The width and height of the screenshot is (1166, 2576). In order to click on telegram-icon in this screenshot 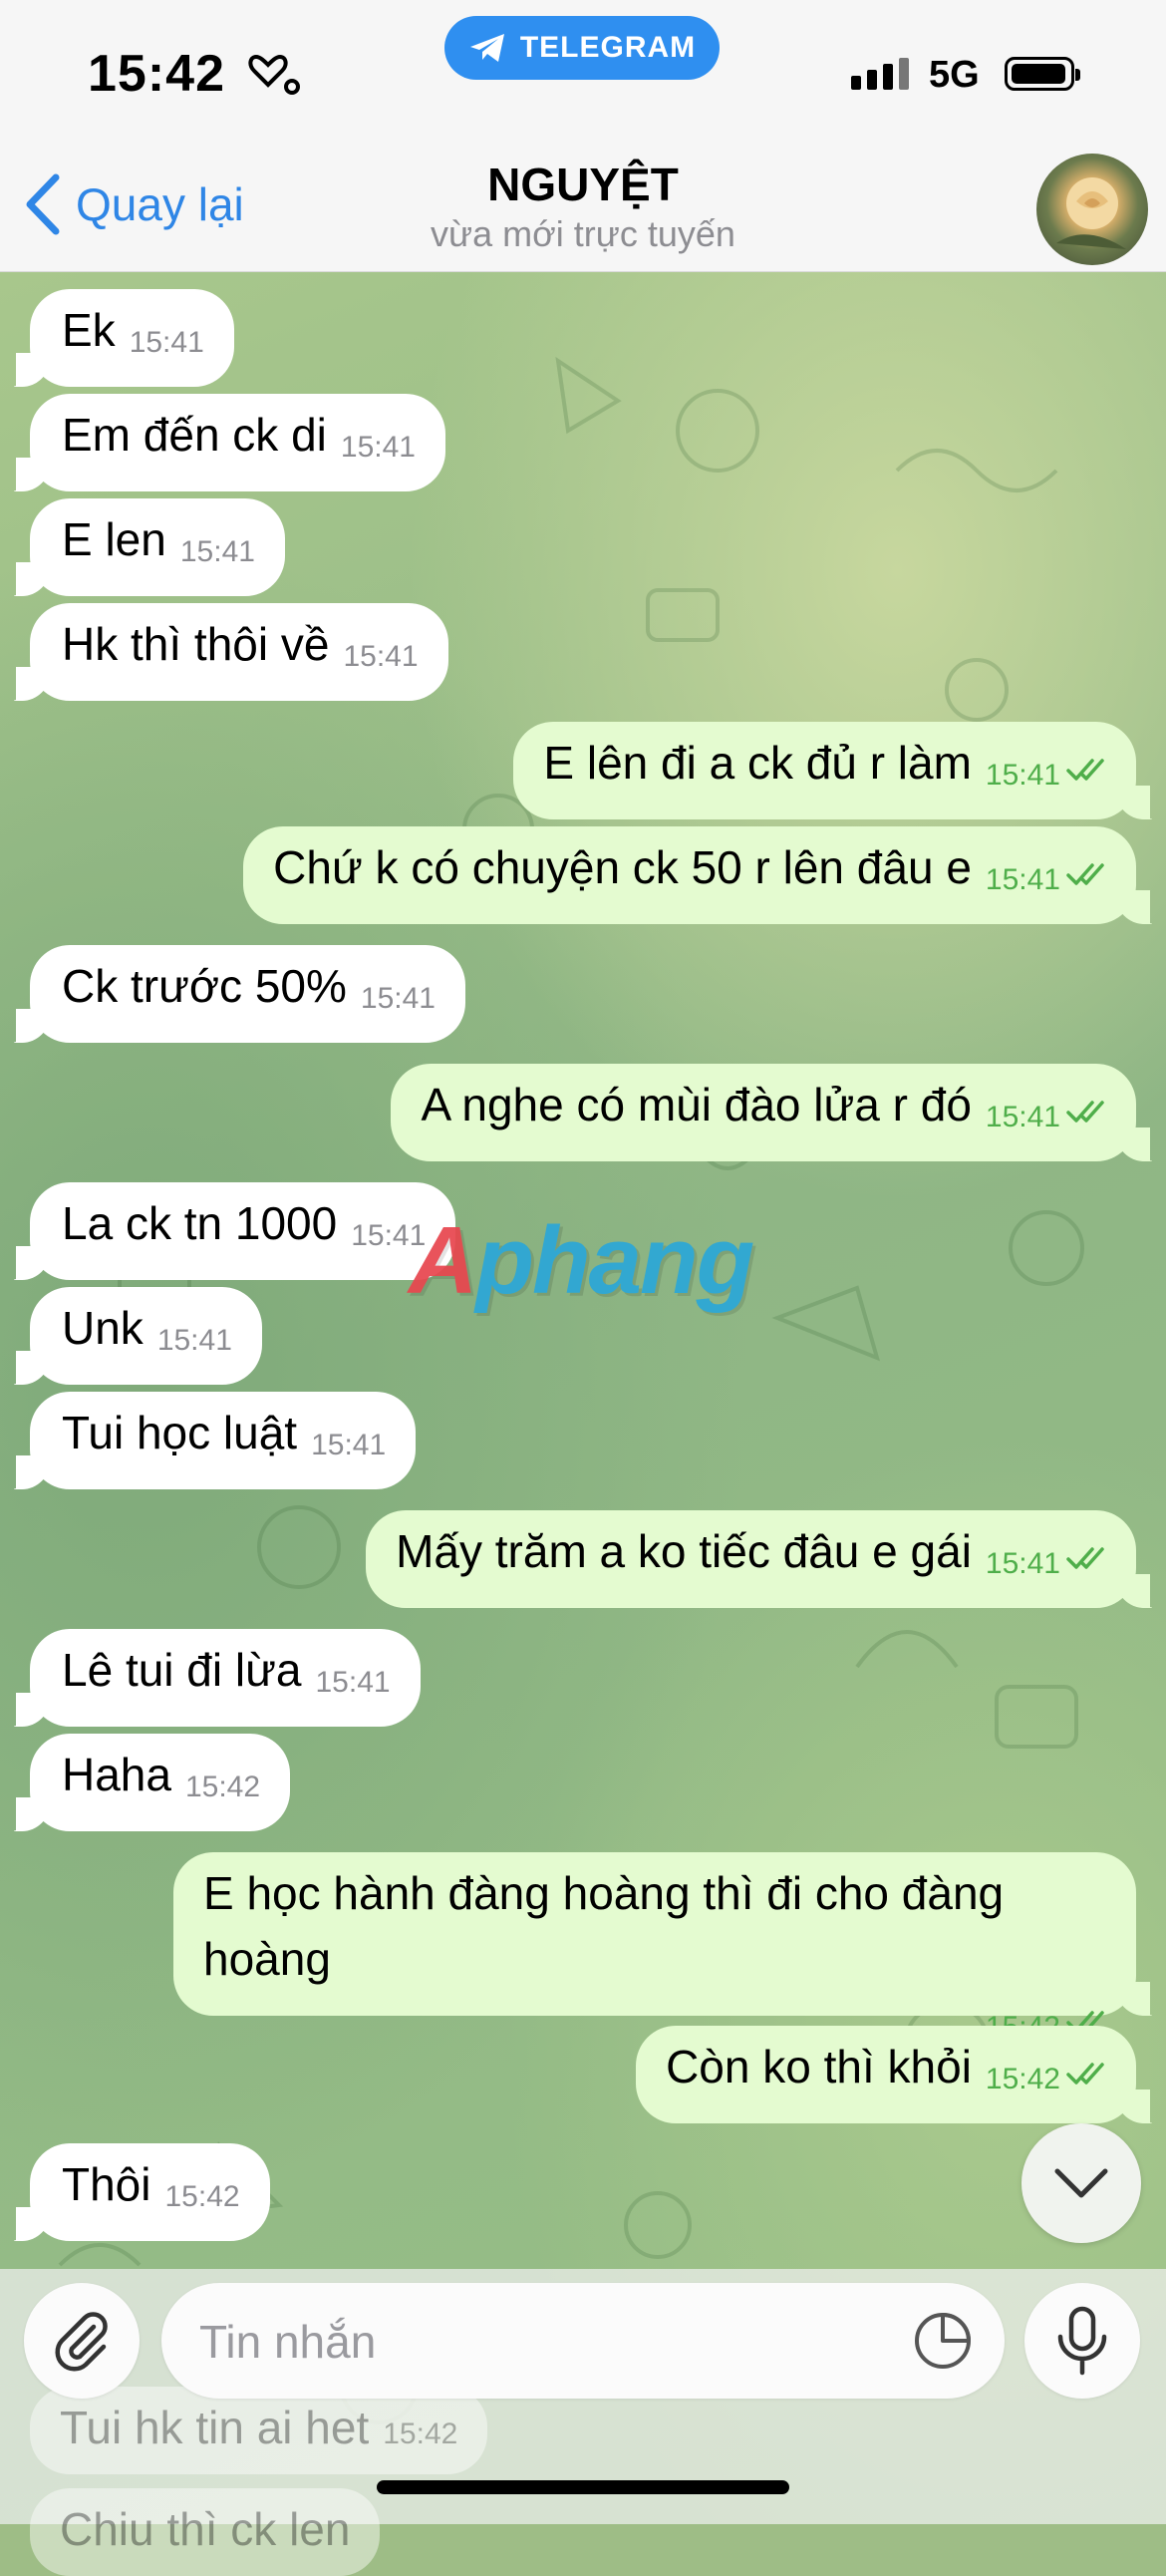, I will do `click(486, 48)`.